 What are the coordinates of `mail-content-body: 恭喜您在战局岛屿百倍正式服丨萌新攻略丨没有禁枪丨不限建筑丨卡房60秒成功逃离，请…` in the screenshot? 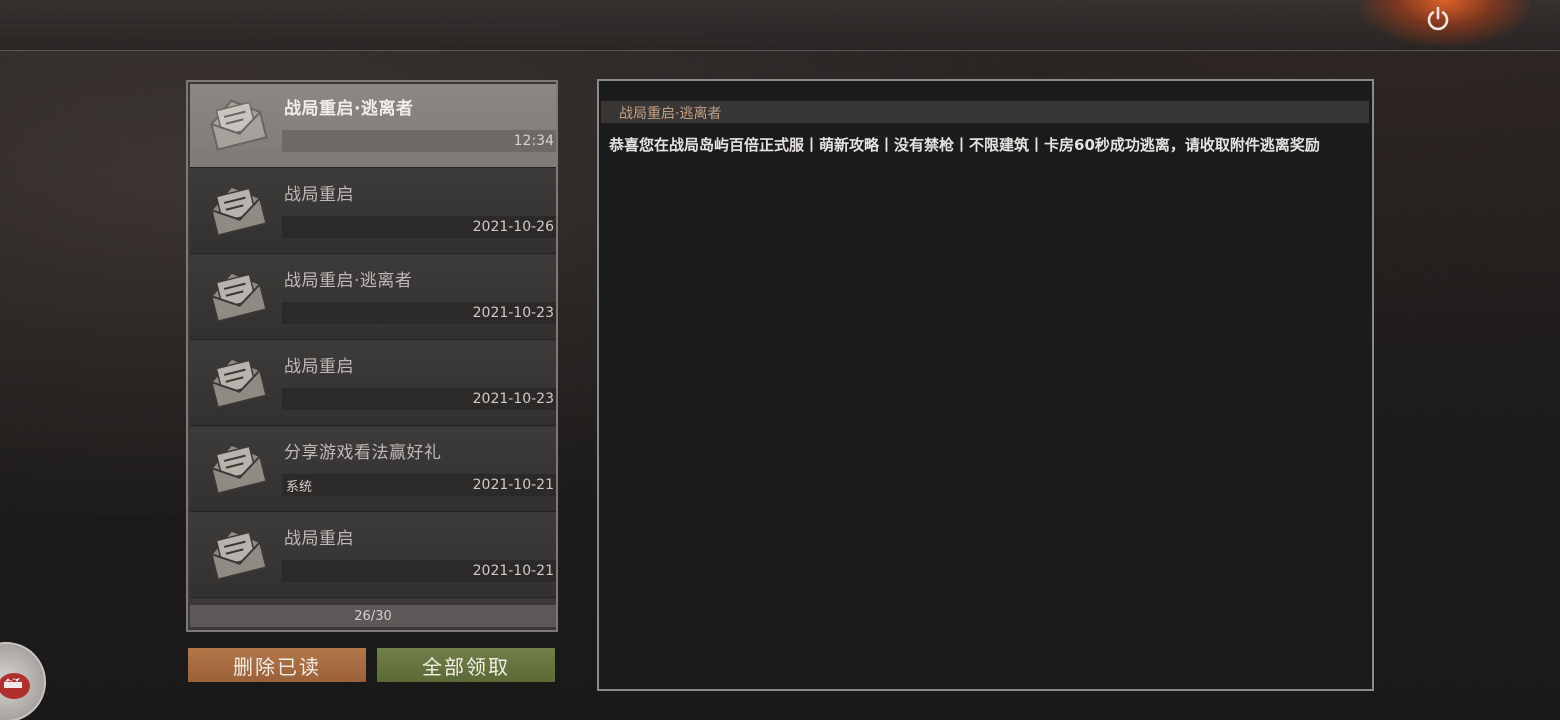 It's located at (964, 145).